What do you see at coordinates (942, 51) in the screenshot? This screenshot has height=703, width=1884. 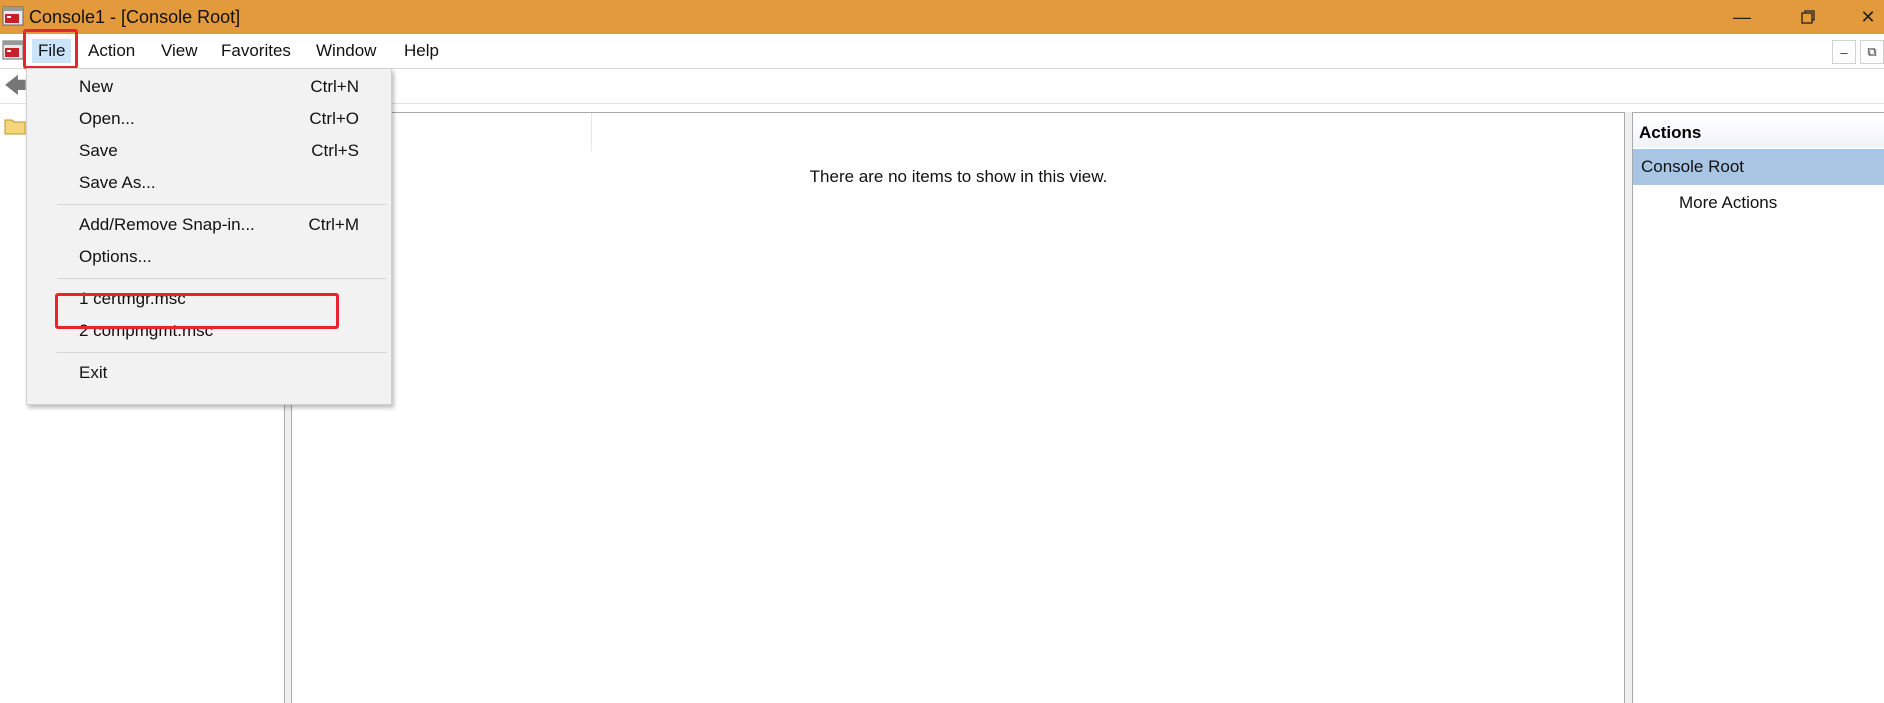 I see `menu-bar: File Action View Favorites Window Help` at bounding box center [942, 51].